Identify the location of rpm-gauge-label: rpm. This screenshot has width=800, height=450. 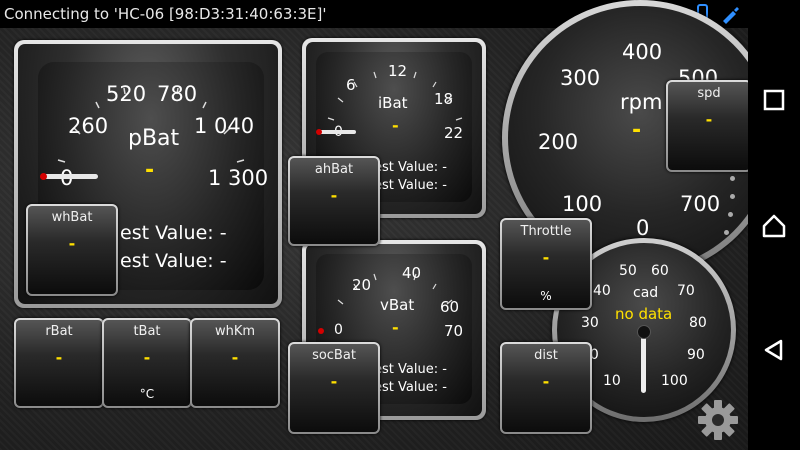
(641, 102).